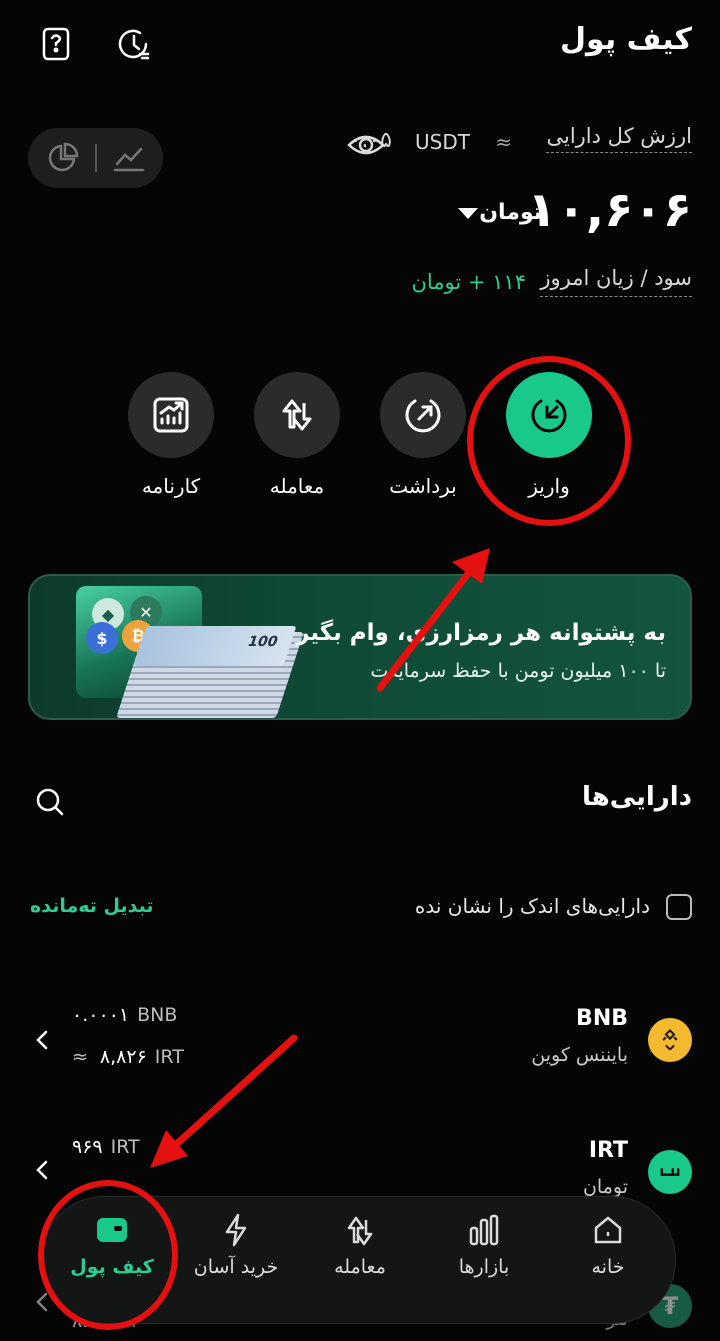 This screenshot has height=1341, width=720. I want to click on home-icon, so click(608, 1230).